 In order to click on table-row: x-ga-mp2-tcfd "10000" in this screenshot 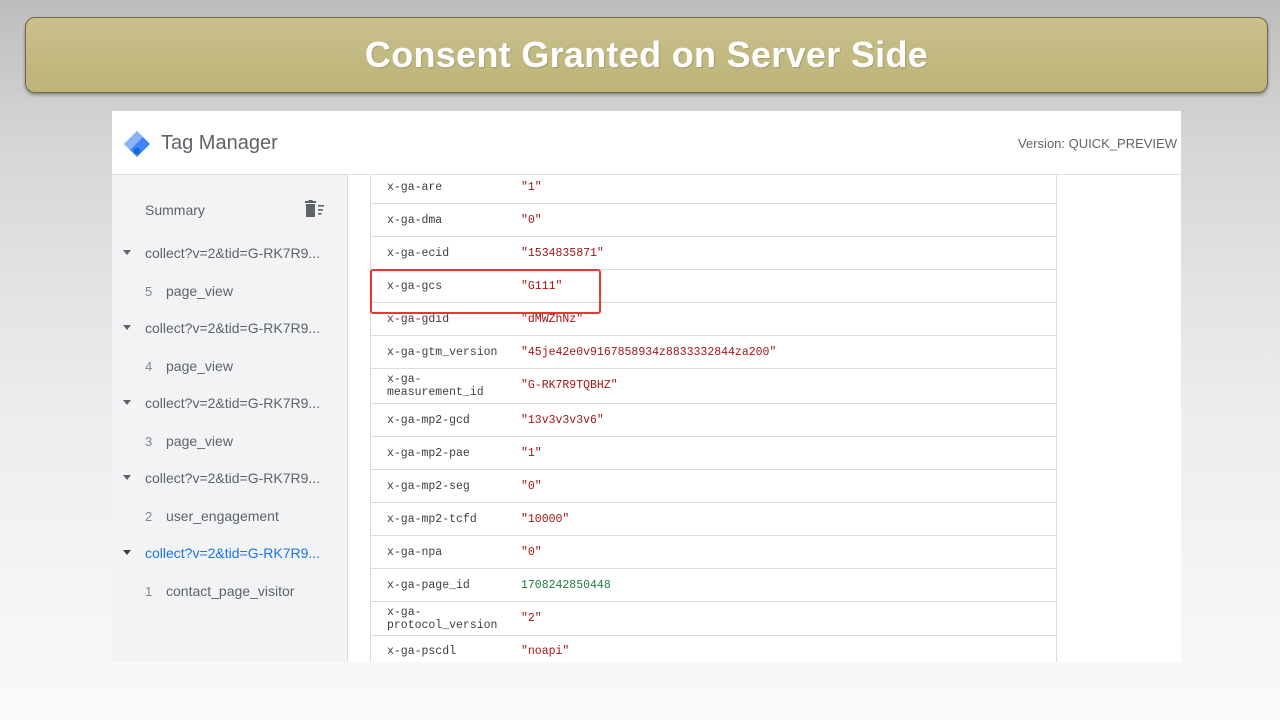, I will do `click(713, 519)`.